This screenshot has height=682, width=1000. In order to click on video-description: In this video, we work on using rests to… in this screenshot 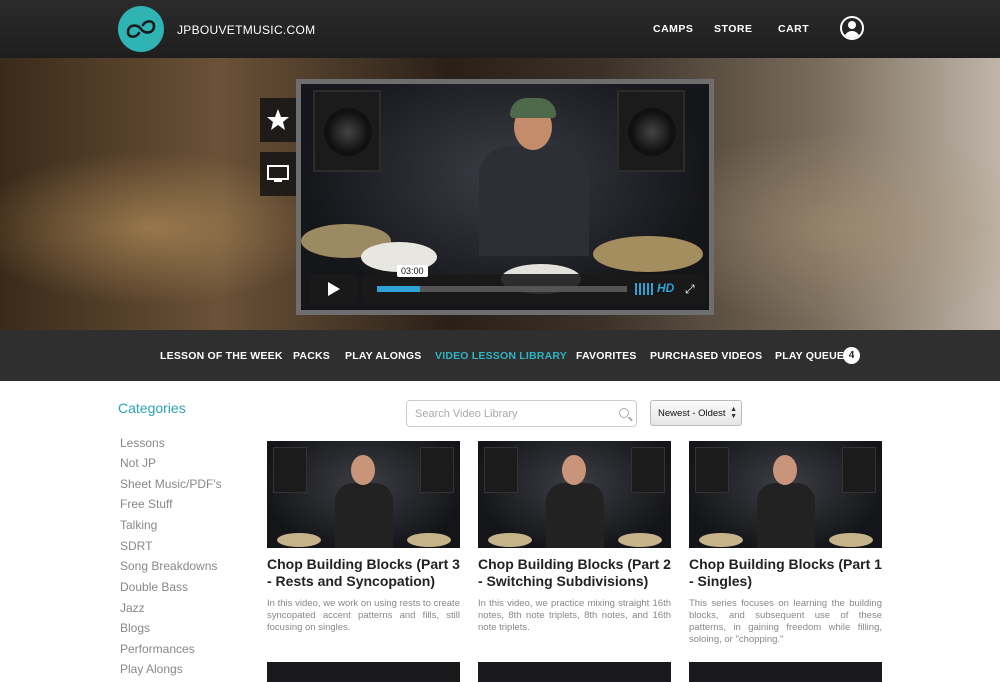, I will do `click(363, 615)`.